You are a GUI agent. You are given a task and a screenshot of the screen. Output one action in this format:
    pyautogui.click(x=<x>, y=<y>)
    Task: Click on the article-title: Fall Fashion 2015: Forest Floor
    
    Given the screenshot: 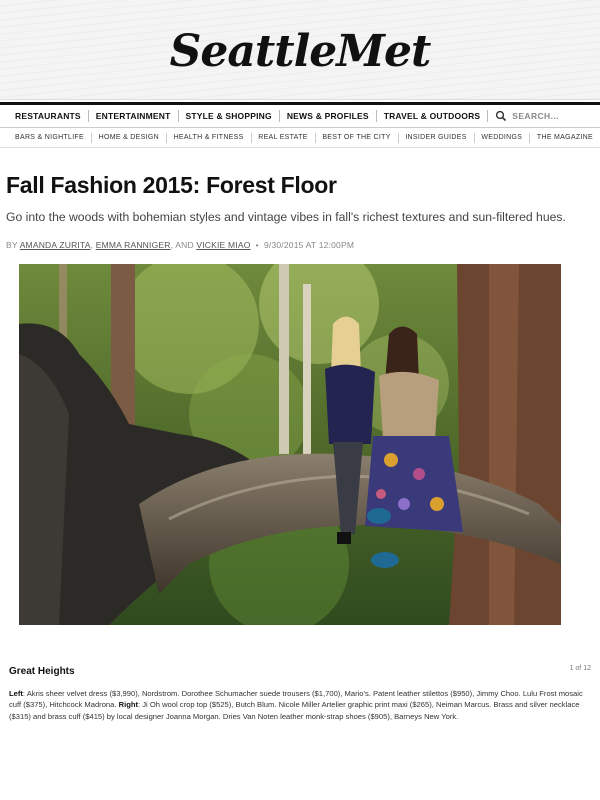 What is the action you would take?
    pyautogui.click(x=171, y=185)
    